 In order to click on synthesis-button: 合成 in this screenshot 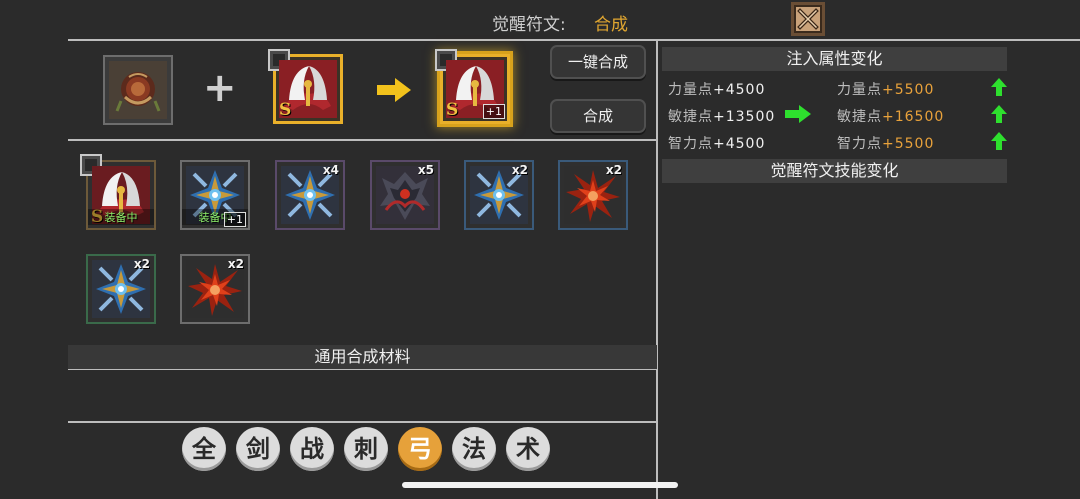, I will do `click(598, 116)`.